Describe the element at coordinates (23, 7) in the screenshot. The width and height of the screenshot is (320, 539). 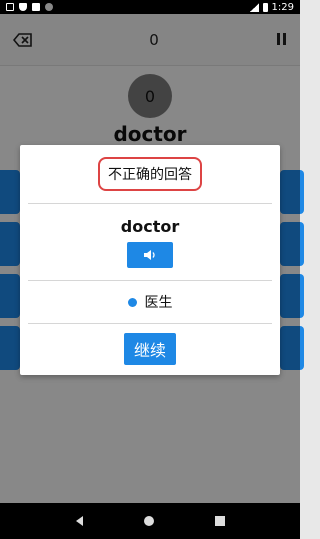
I see `shield-icon` at that location.